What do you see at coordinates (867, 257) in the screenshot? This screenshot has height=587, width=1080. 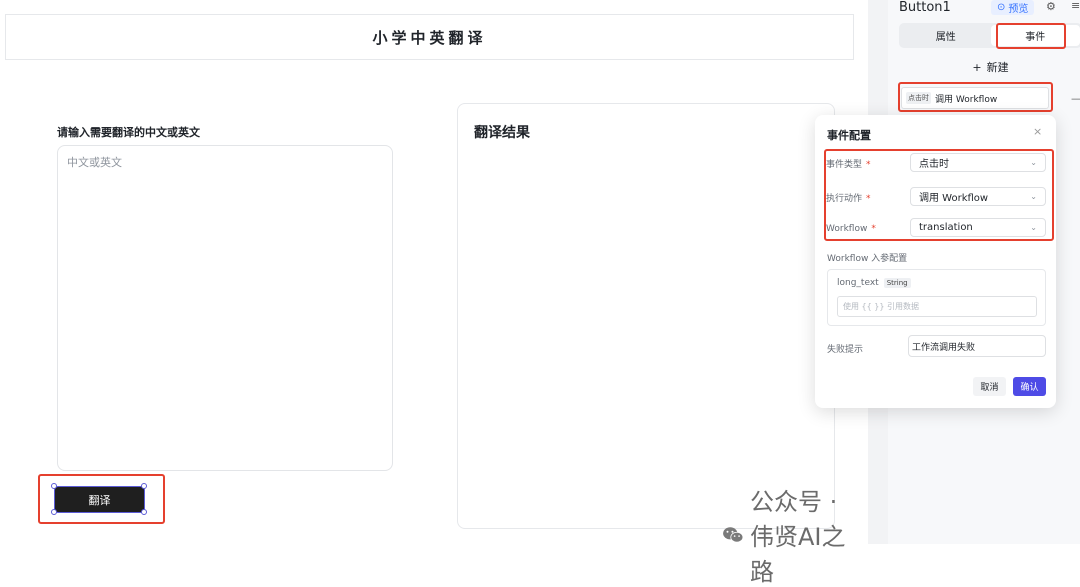 I see `params-section-title: Workflow 入参配置` at bounding box center [867, 257].